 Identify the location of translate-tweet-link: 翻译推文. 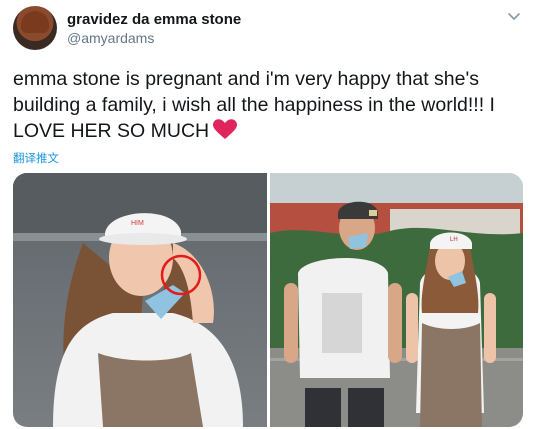
(36, 158).